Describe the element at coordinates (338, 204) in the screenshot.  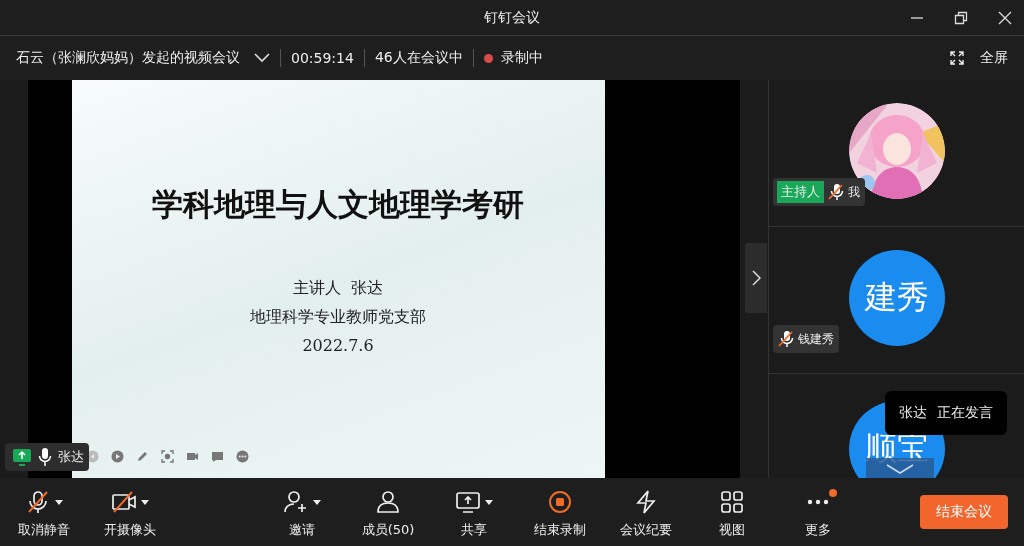
I see `slide-title: 学科地理与人文地理学考研` at that location.